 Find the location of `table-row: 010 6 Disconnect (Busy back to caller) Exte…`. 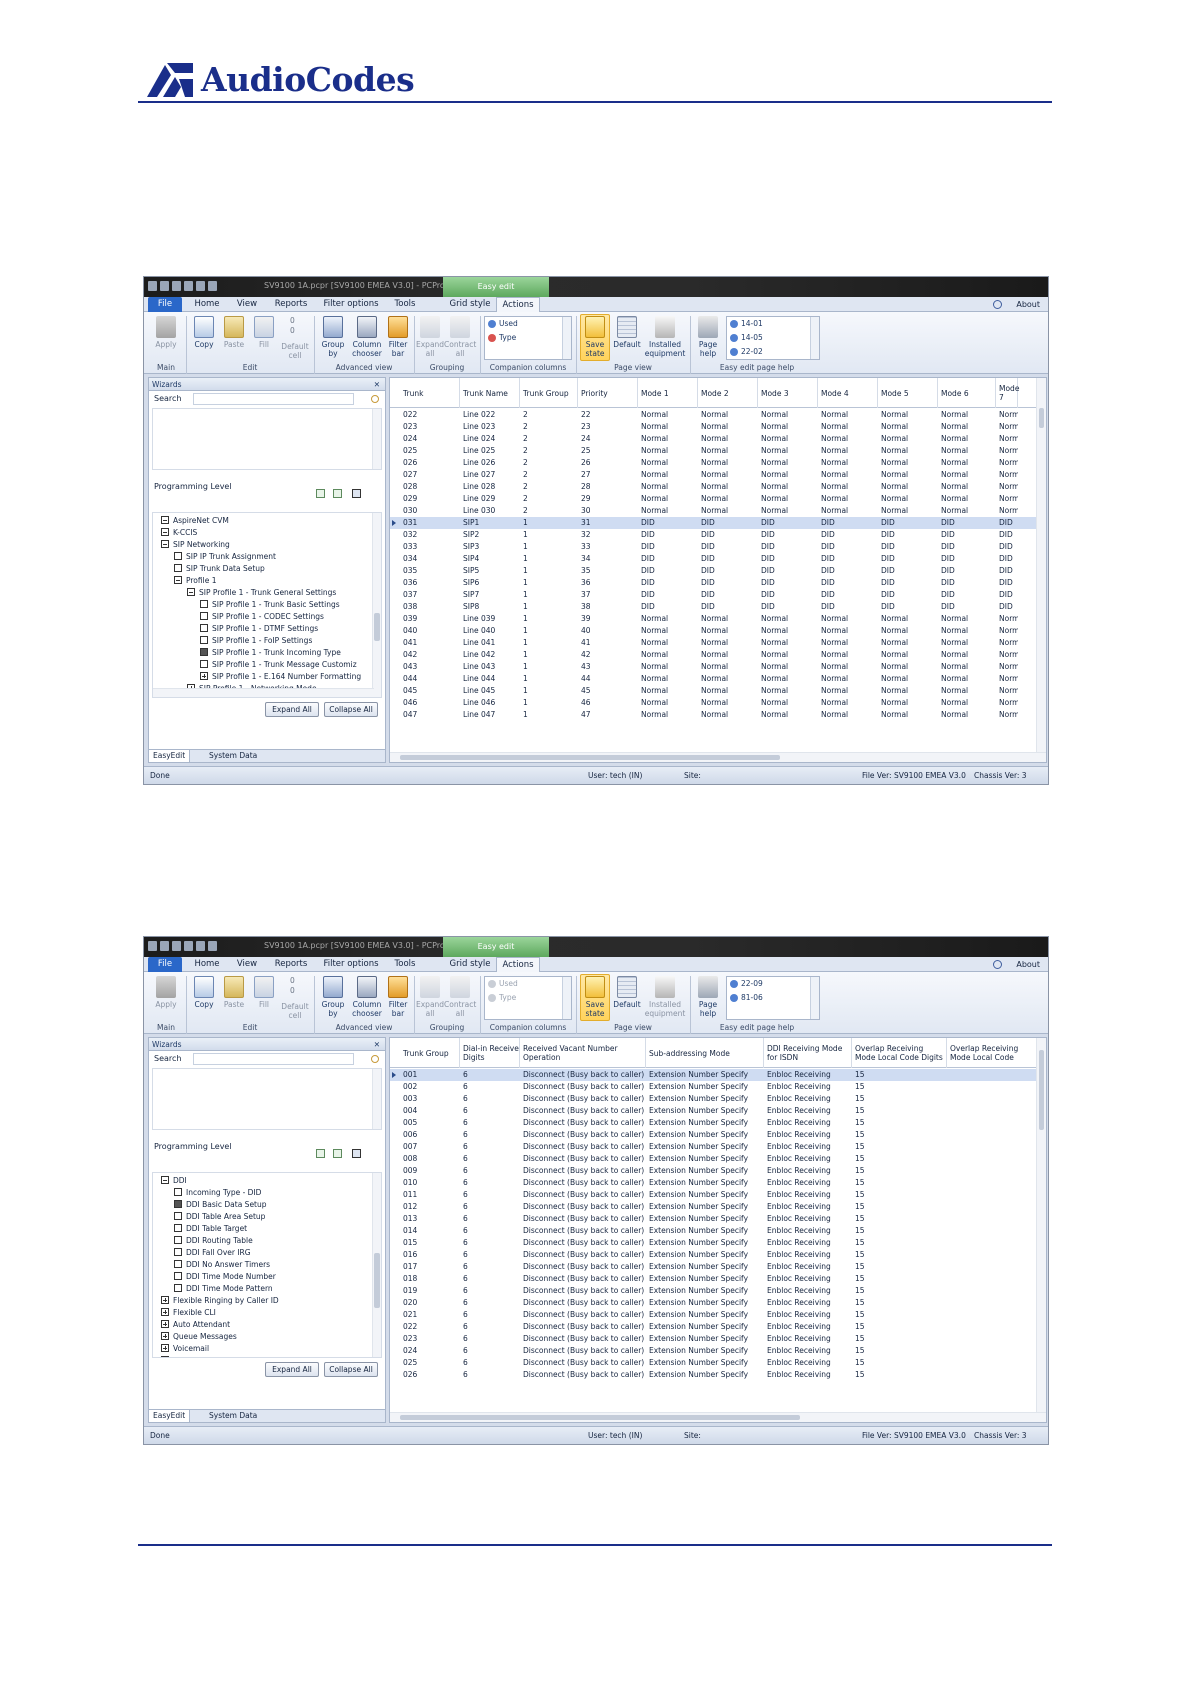

table-row: 010 6 Disconnect (Busy back to caller) Exte… is located at coordinates (714, 1183).